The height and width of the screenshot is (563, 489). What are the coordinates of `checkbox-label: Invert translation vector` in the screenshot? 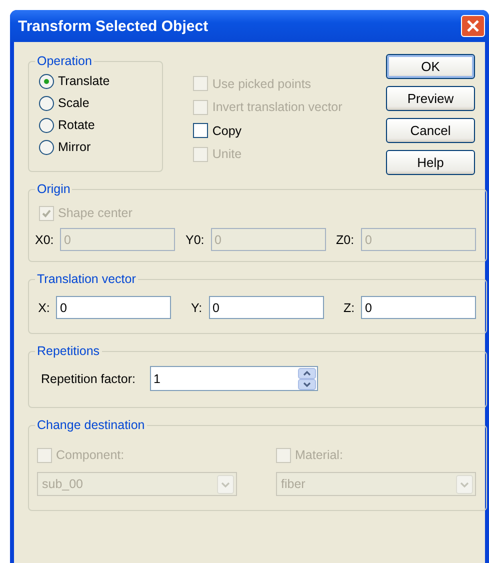 It's located at (277, 107).